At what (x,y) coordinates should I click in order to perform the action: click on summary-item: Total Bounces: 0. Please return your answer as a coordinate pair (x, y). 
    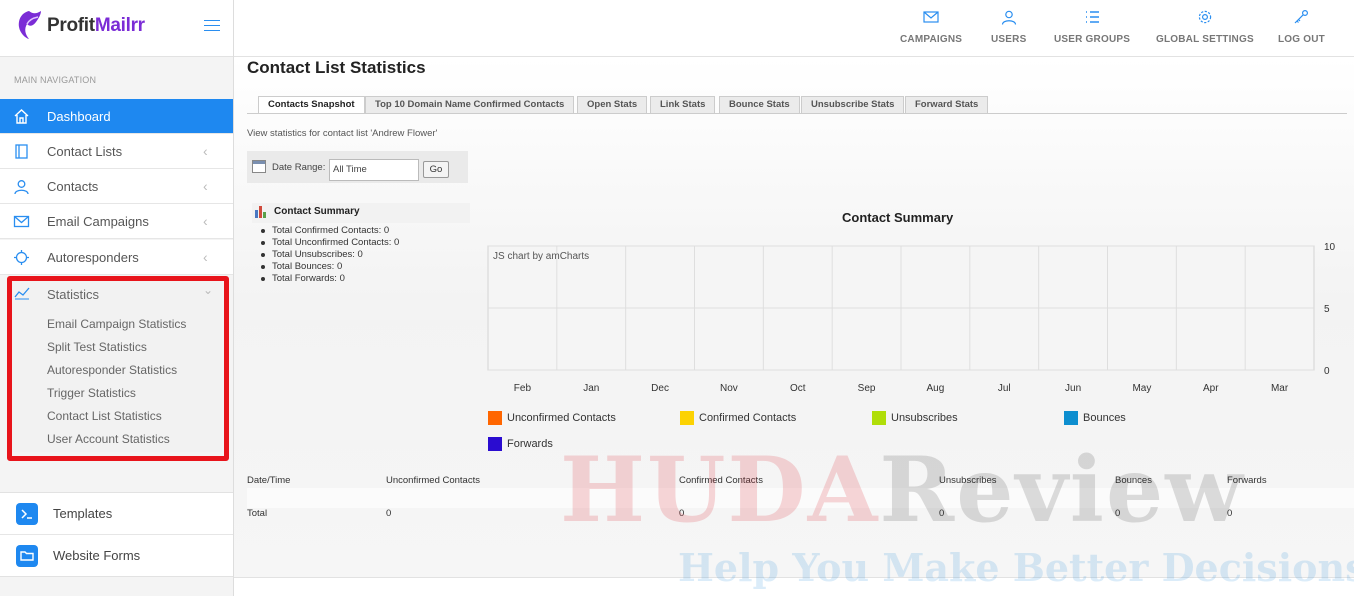
    Looking at the image, I should click on (329, 267).